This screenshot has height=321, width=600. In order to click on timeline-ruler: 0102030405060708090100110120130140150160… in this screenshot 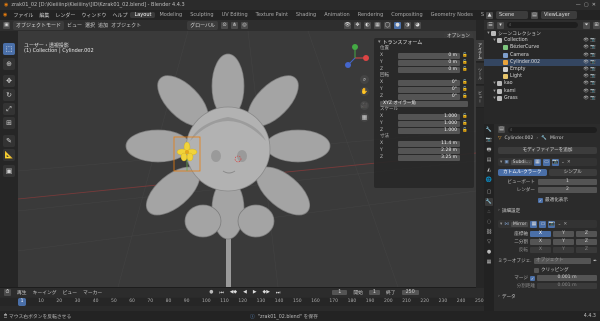, I will do `click(242, 302)`.